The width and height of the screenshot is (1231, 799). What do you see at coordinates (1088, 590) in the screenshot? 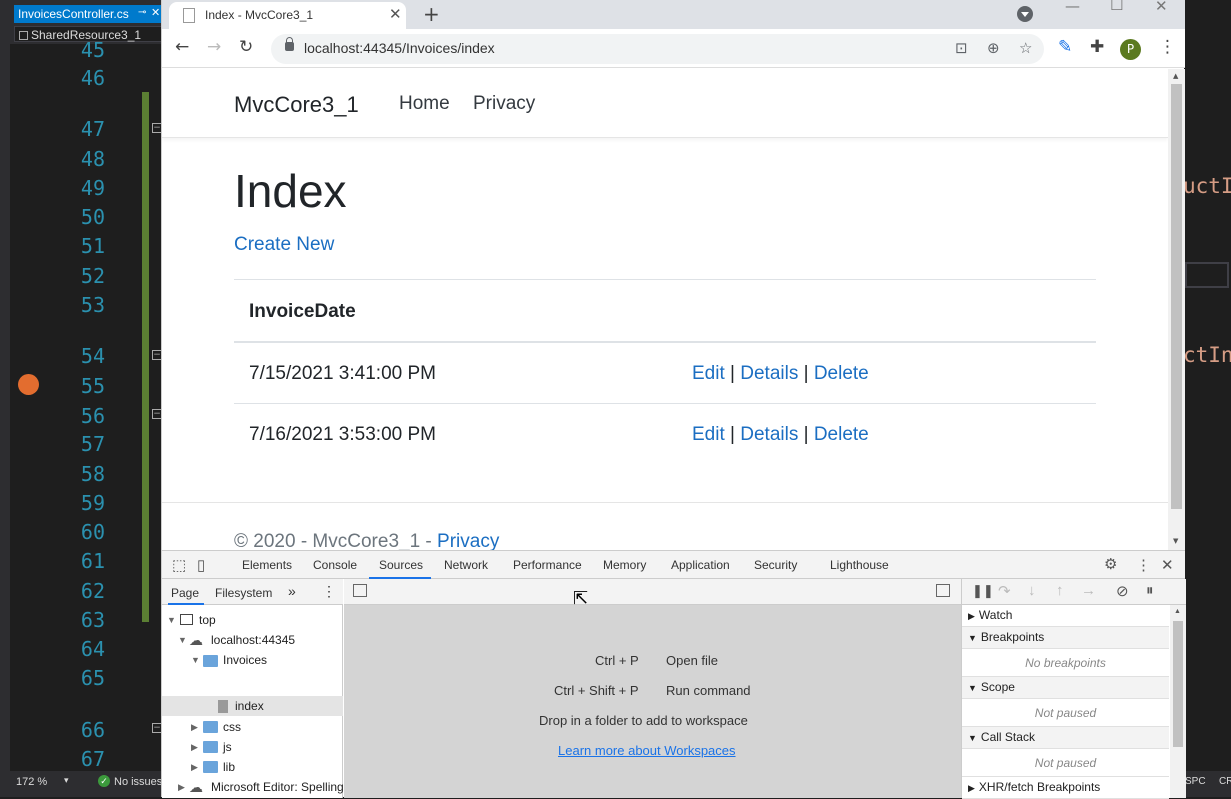
I see `step-icon: →` at bounding box center [1088, 590].